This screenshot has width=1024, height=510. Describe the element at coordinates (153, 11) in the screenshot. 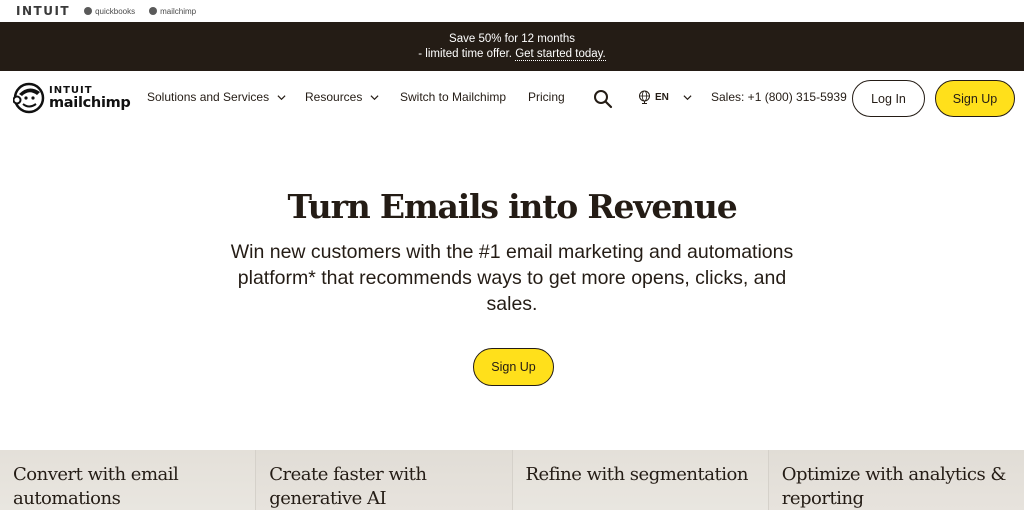

I see `mailchimp-icon` at that location.